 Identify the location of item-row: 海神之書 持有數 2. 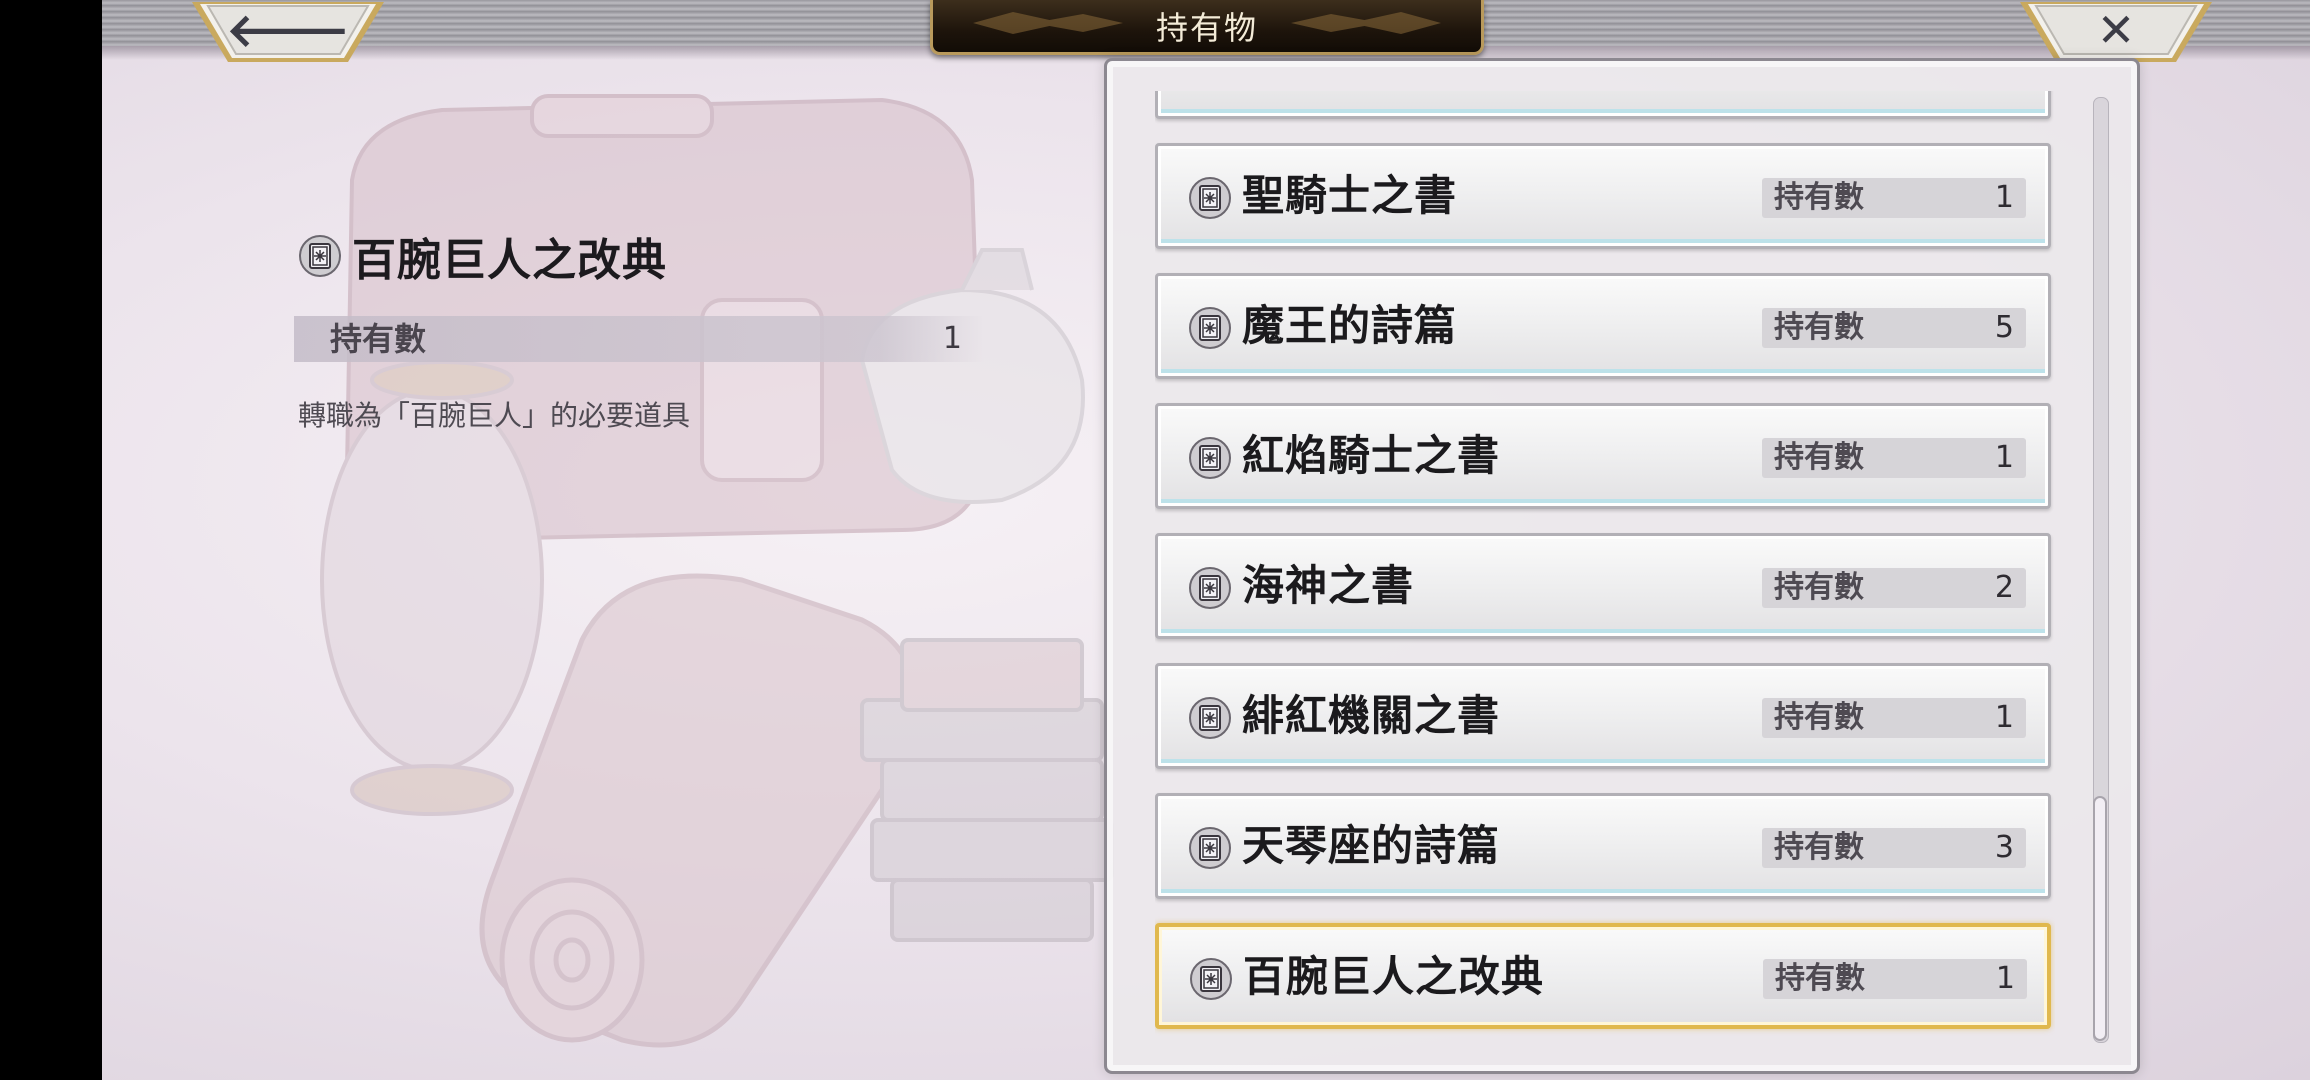
(1603, 586).